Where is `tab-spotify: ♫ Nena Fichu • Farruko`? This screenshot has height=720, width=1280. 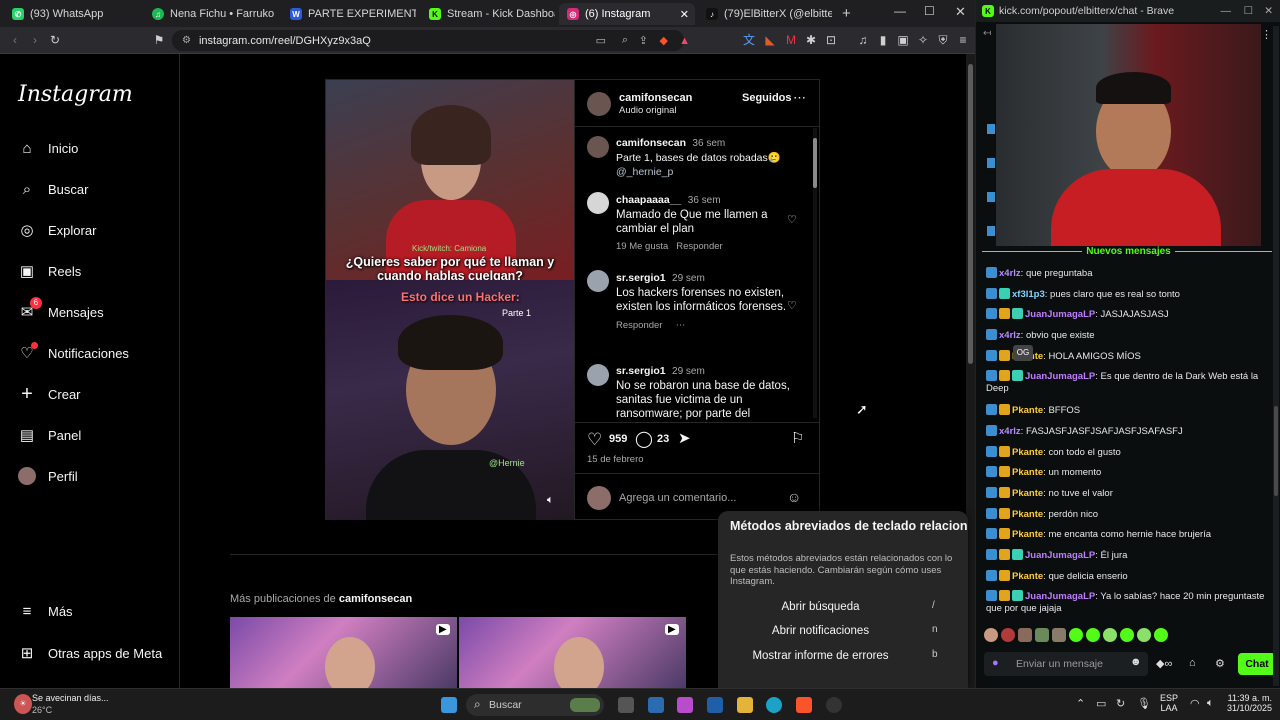
tab-spotify: ♫ Nena Fichu • Farruko is located at coordinates (211, 14).